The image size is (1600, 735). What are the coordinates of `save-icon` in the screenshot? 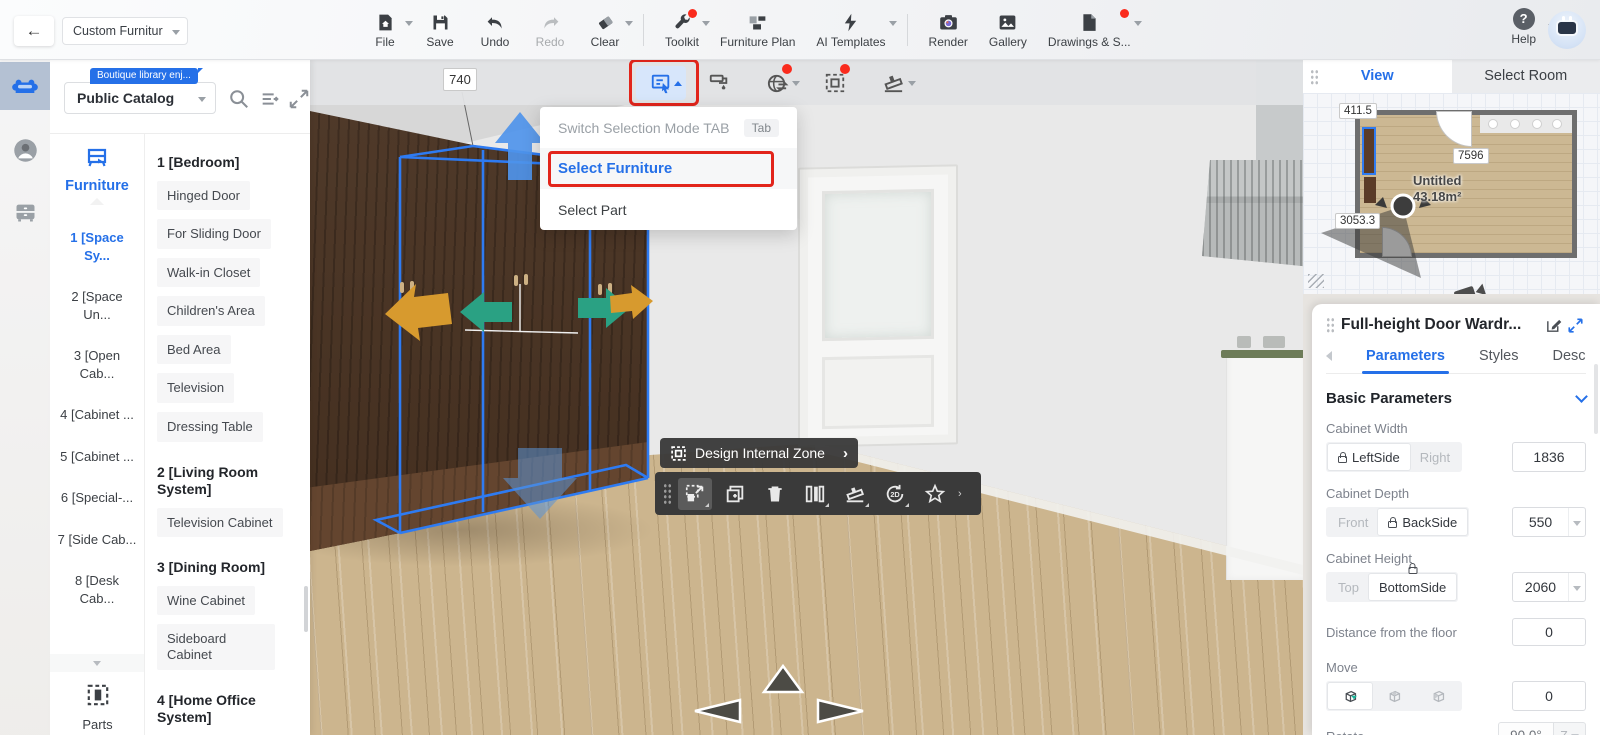 It's located at (440, 22).